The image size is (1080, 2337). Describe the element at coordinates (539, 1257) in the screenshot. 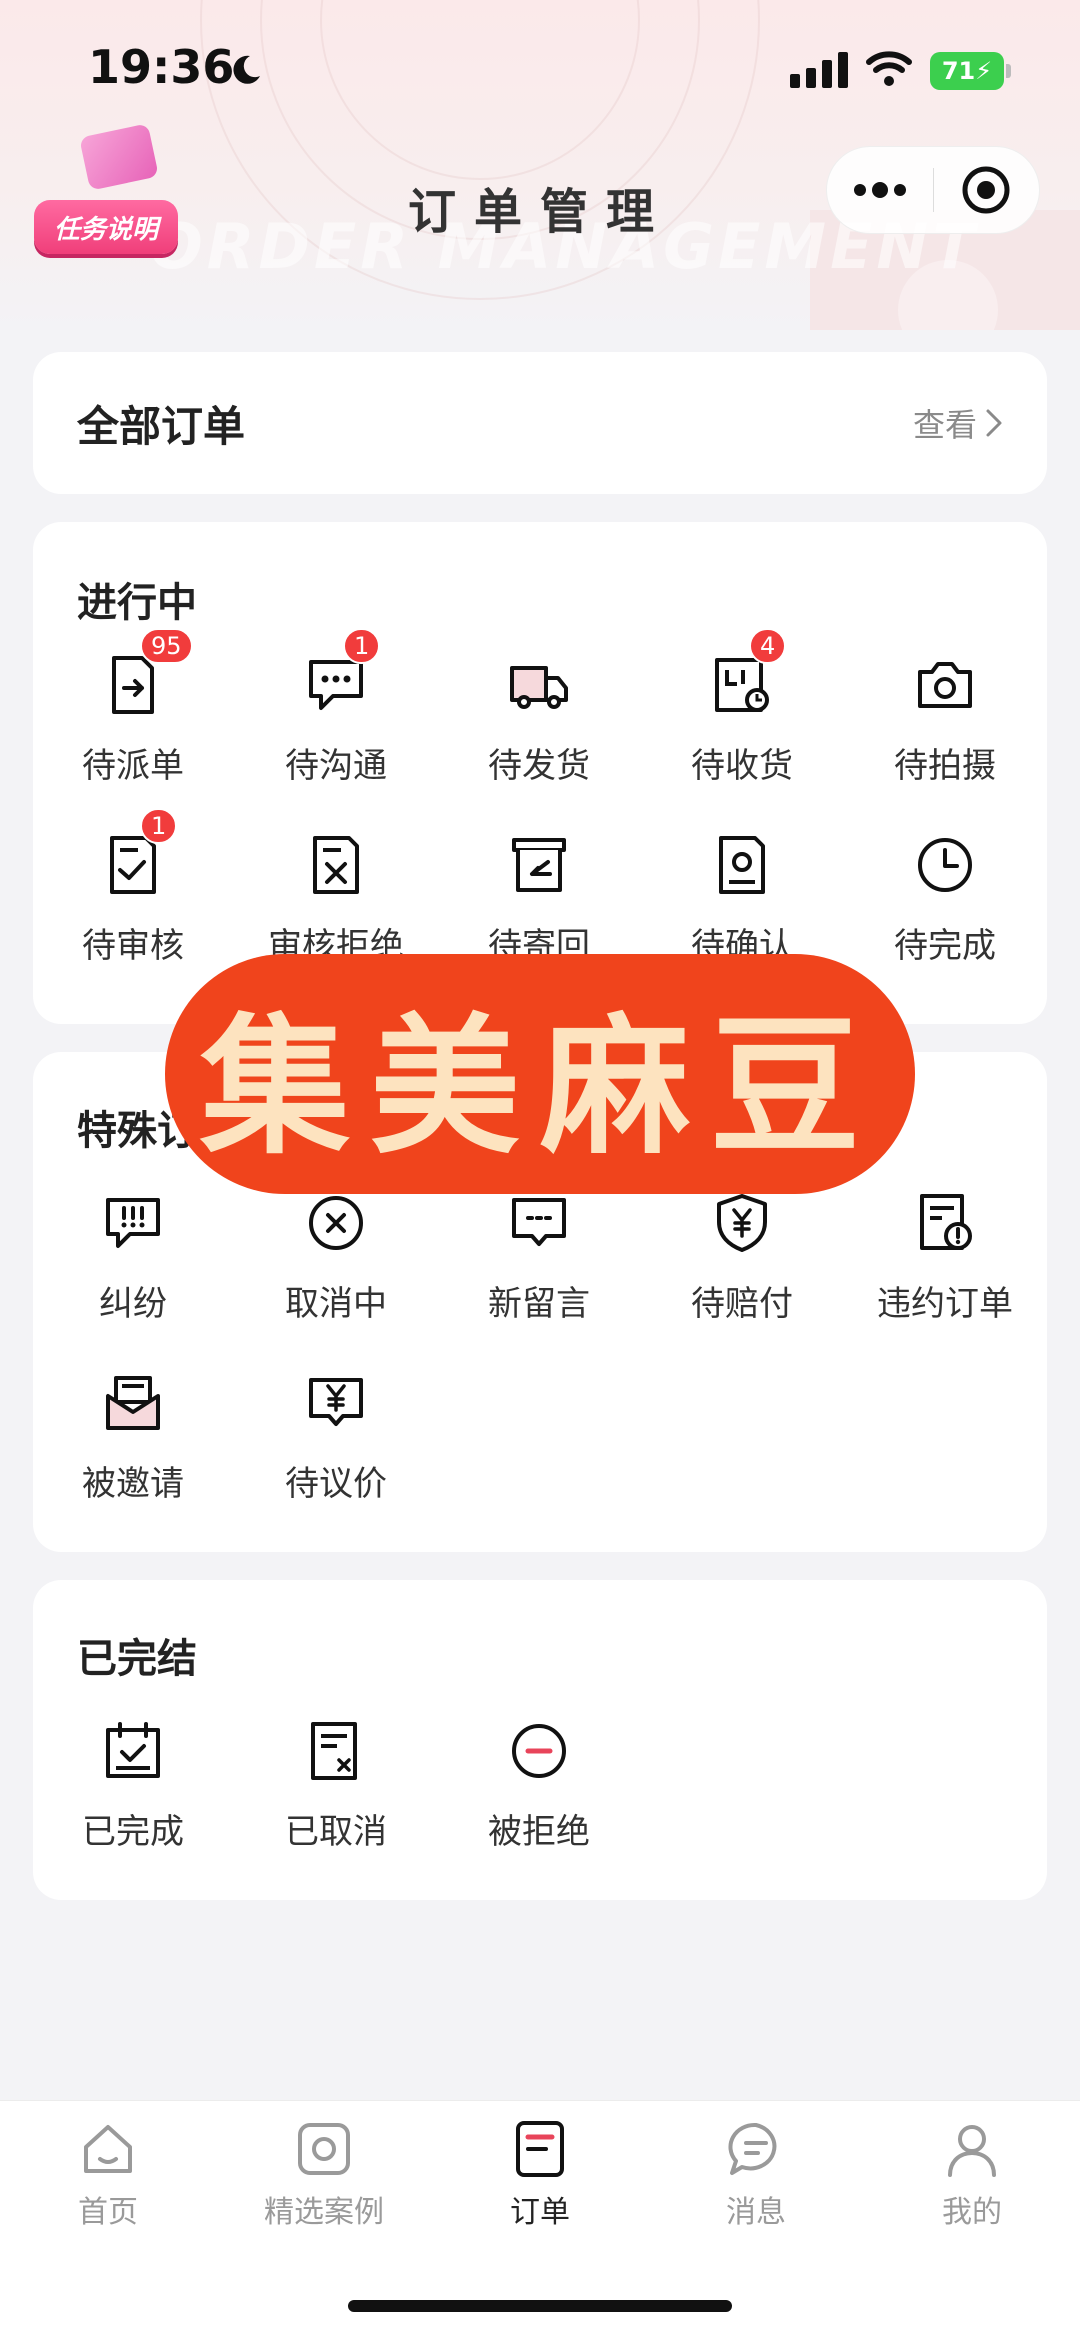

I see `order-status-item: 新留言` at that location.